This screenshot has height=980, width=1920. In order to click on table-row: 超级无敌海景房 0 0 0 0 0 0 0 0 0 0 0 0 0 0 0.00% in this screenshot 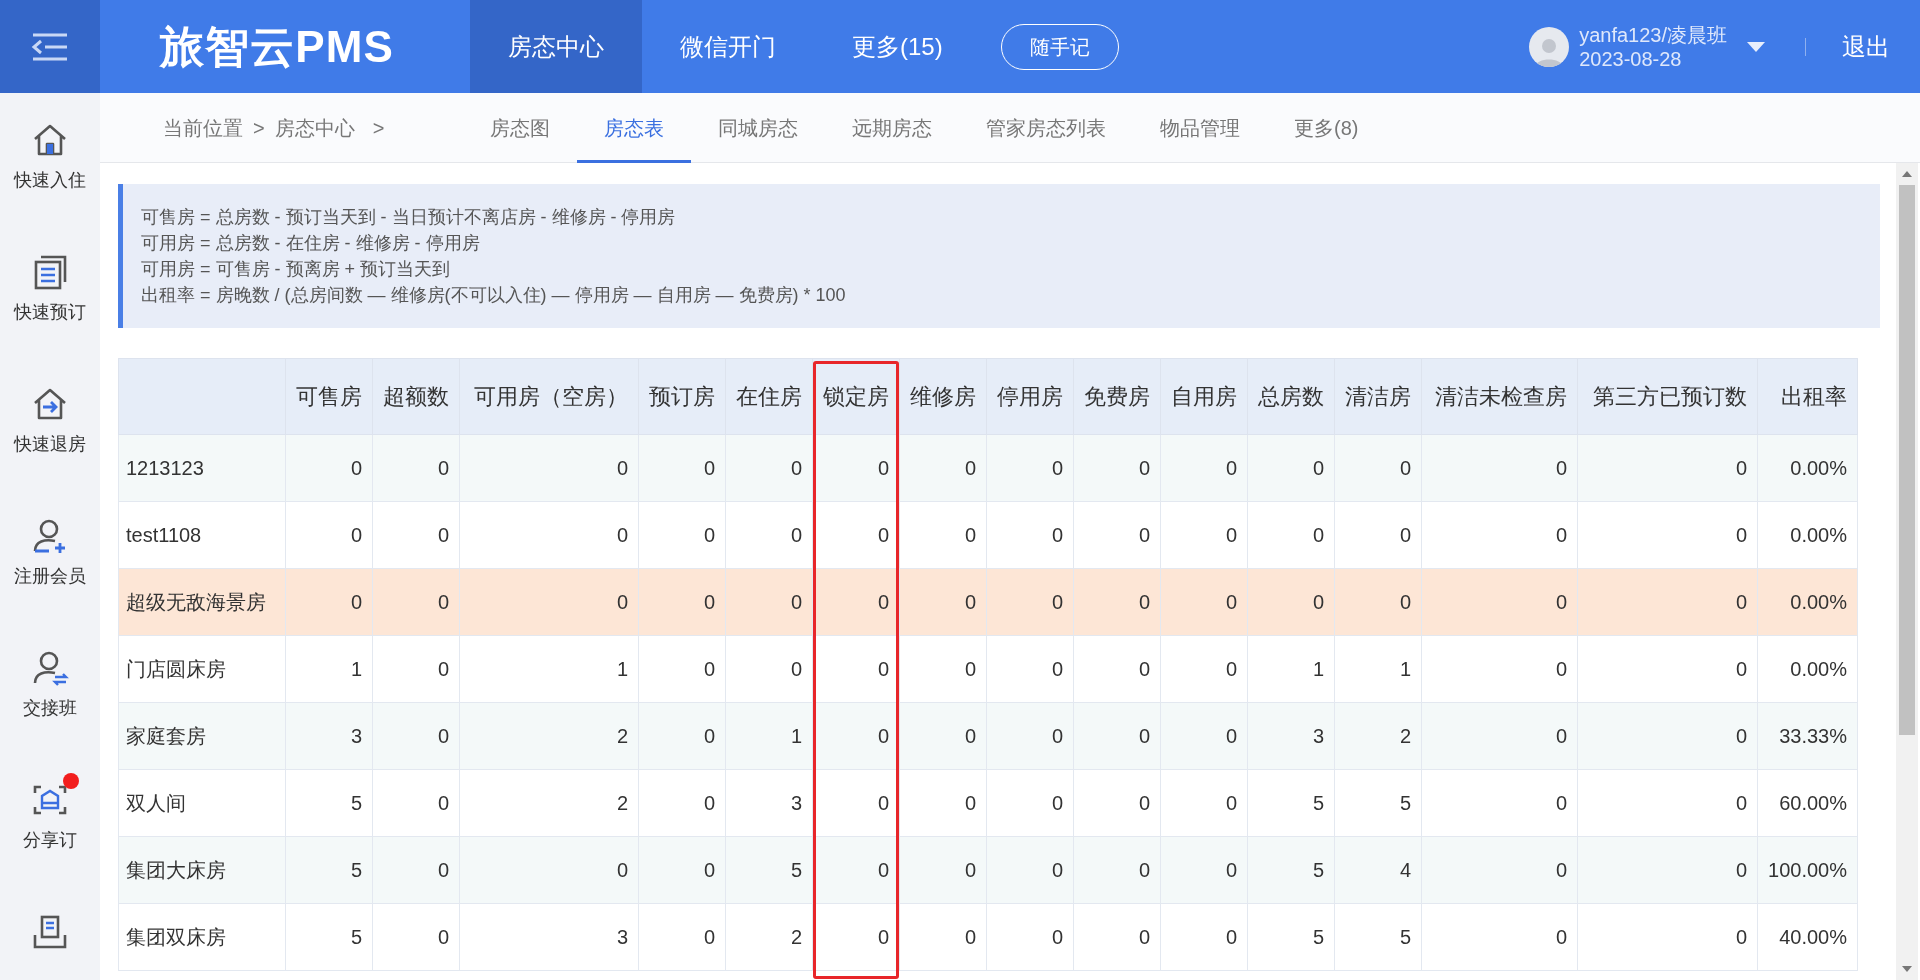, I will do `click(988, 602)`.